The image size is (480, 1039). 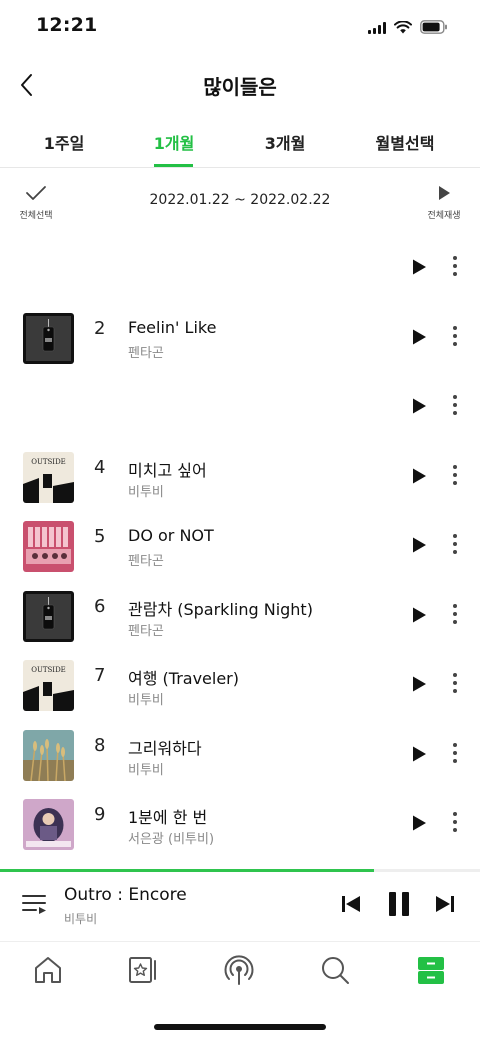 I want to click on previous-button, so click(x=351, y=906).